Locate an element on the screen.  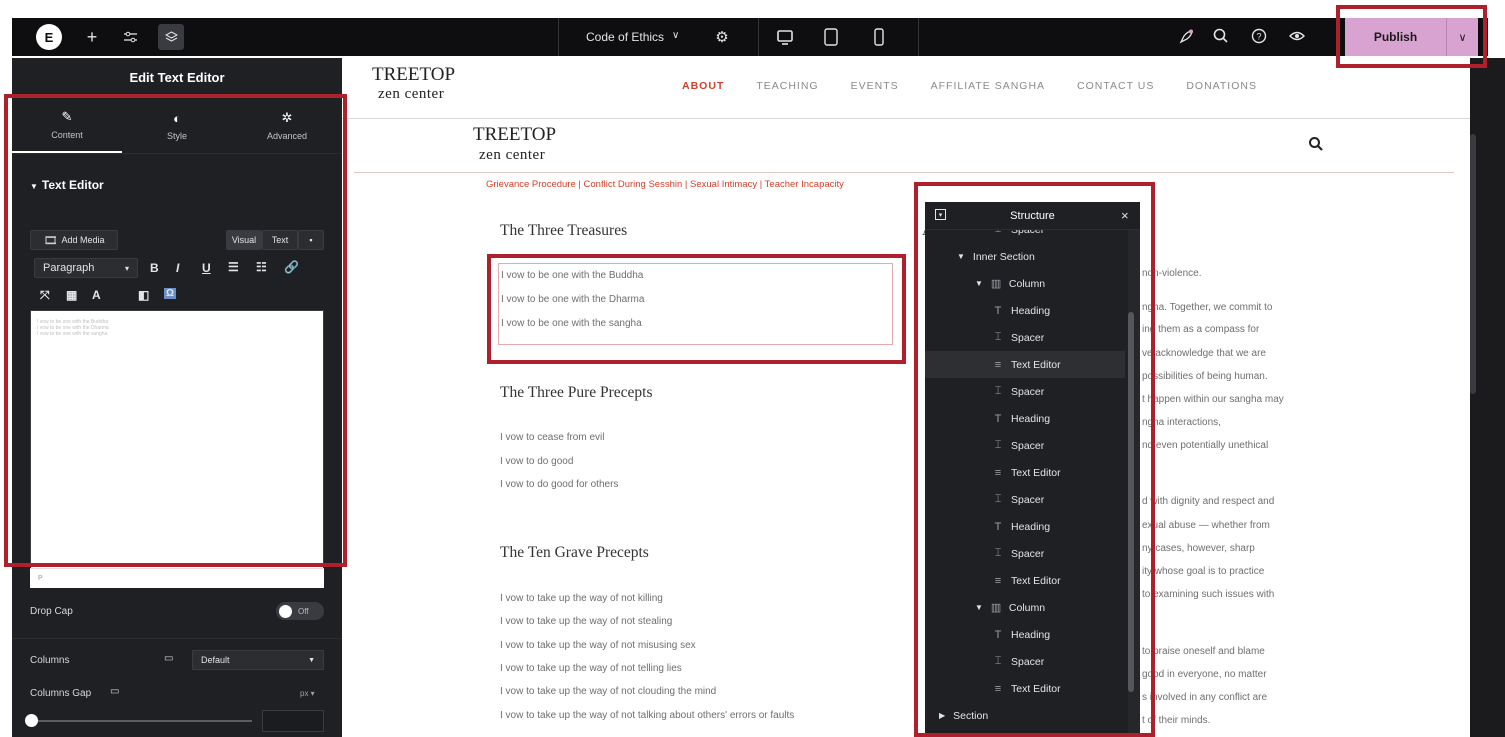
right-text-line: good in everyone, no matter is located at coordinates (1204, 674).